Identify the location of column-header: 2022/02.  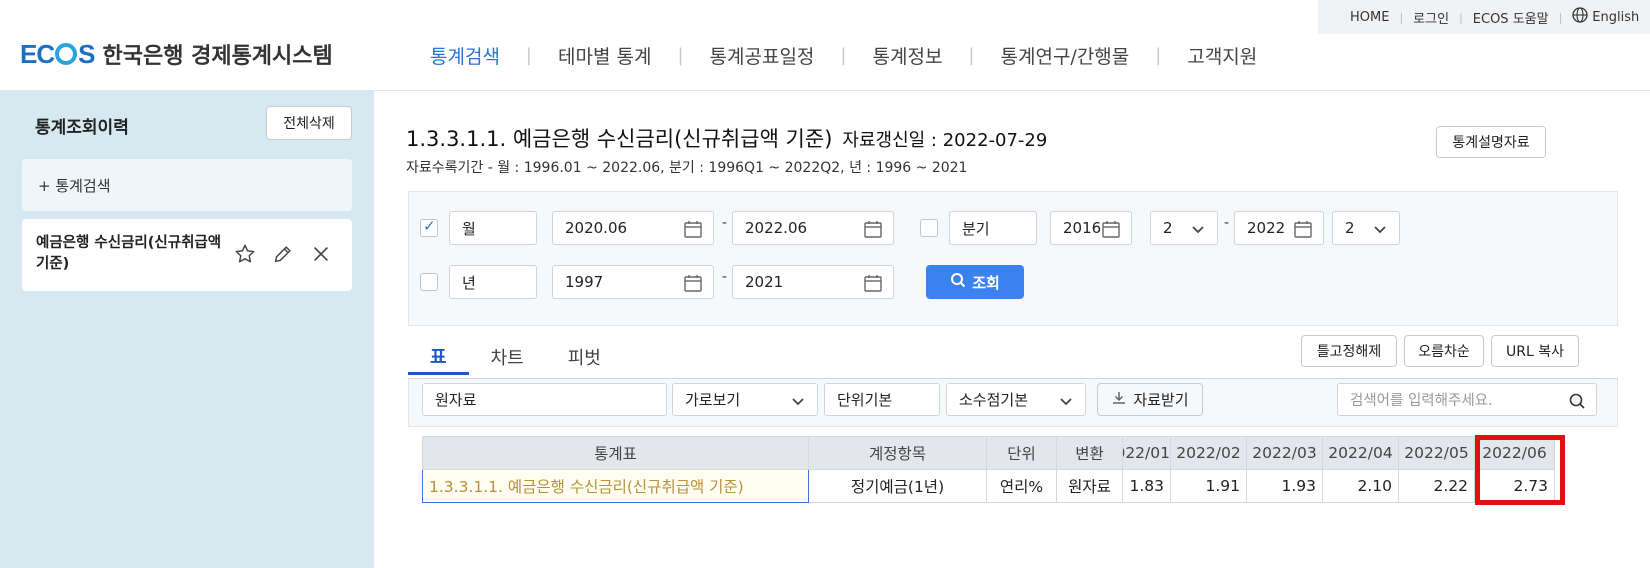
(1208, 453).